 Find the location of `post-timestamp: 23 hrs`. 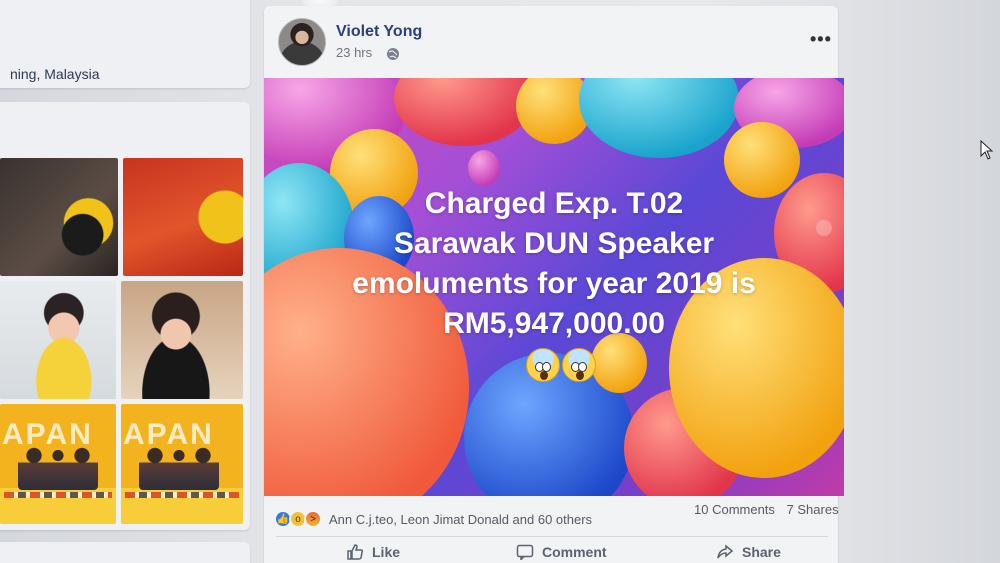

post-timestamp: 23 hrs is located at coordinates (354, 52).